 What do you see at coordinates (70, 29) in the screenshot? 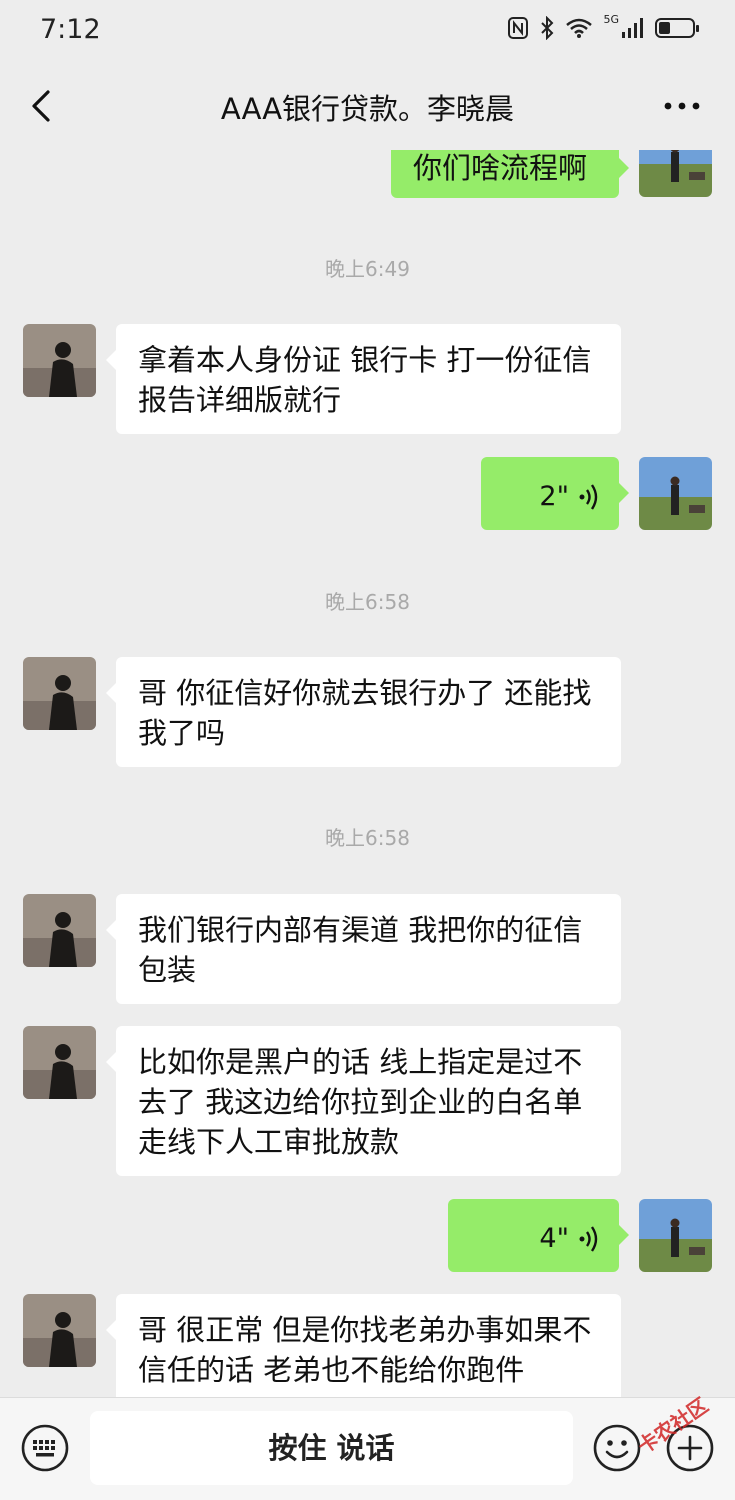
I see `status-time: 7:12` at bounding box center [70, 29].